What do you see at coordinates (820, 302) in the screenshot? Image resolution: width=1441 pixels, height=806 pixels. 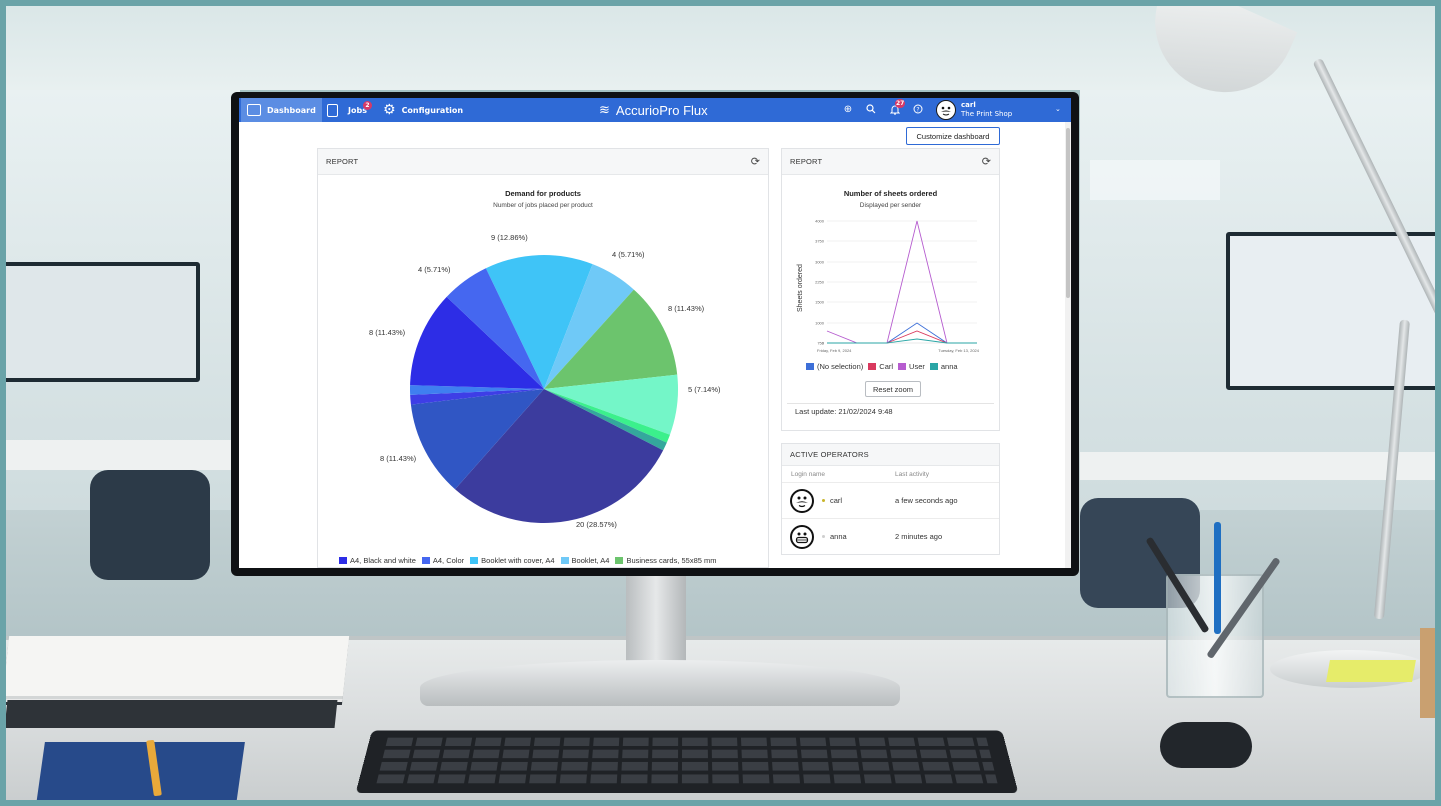 I see `y-tick-label: 1500` at bounding box center [820, 302].